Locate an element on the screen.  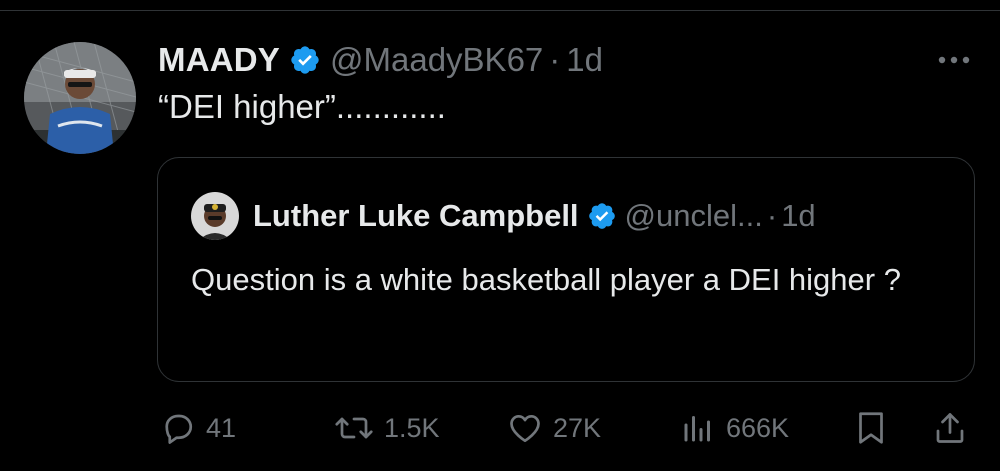
quoted-tweet-header: Luther Luke Campbell @unclel... · 1d is located at coordinates (534, 216).